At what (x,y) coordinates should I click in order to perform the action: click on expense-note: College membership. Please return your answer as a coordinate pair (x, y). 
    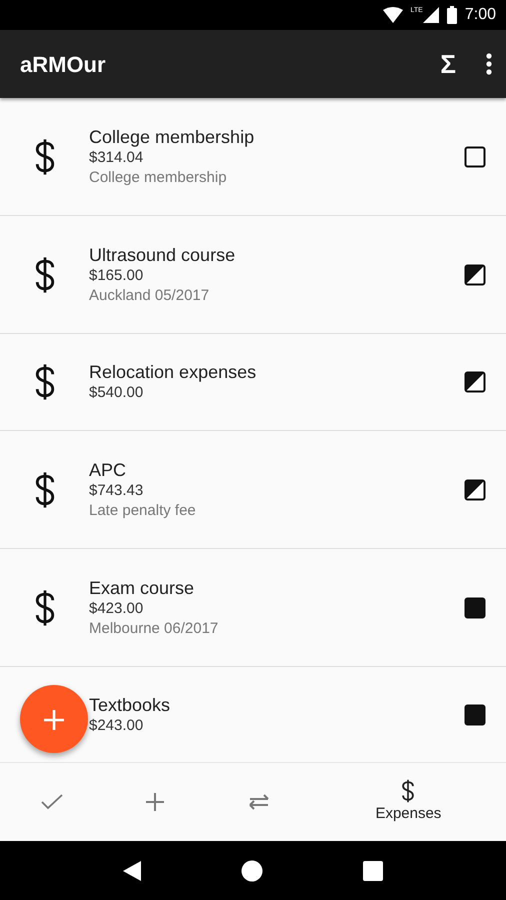
    Looking at the image, I should click on (158, 178).